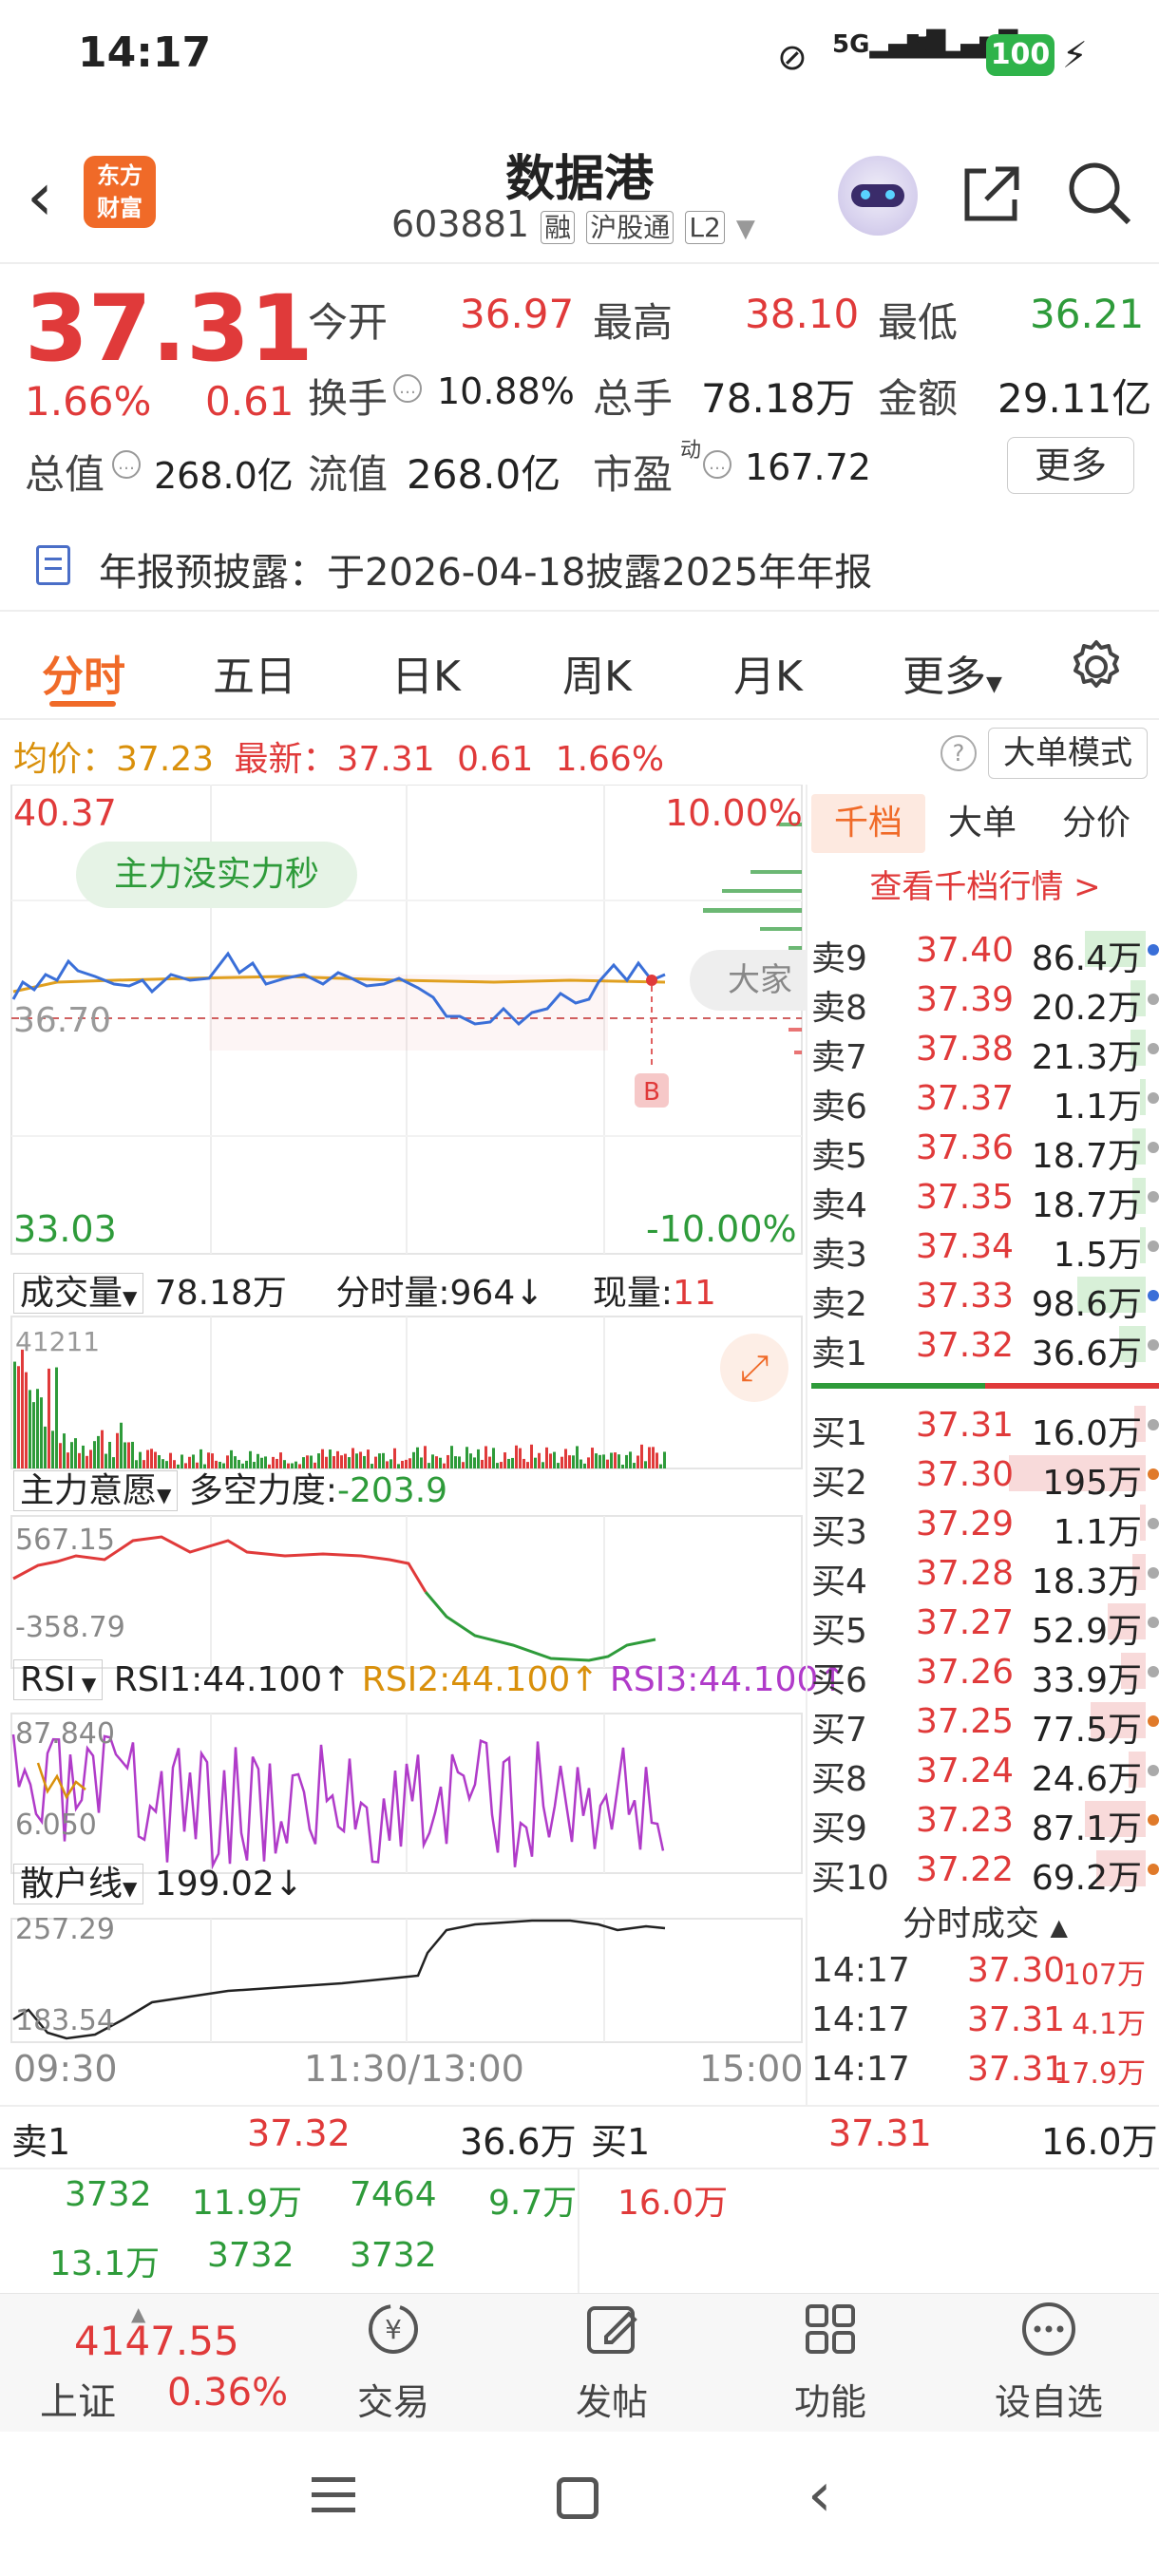 The width and height of the screenshot is (1159, 2576). Describe the element at coordinates (985, 1673) in the screenshot. I see `bid-row: 买6 37.26 33.9万` at that location.